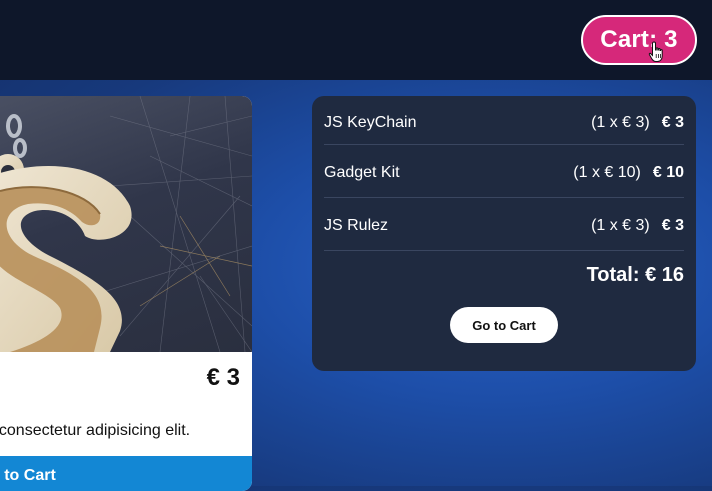 Image resolution: width=712 pixels, height=491 pixels. I want to click on cart-item: JS Rulez (1 x € 3) € 3, so click(504, 225).